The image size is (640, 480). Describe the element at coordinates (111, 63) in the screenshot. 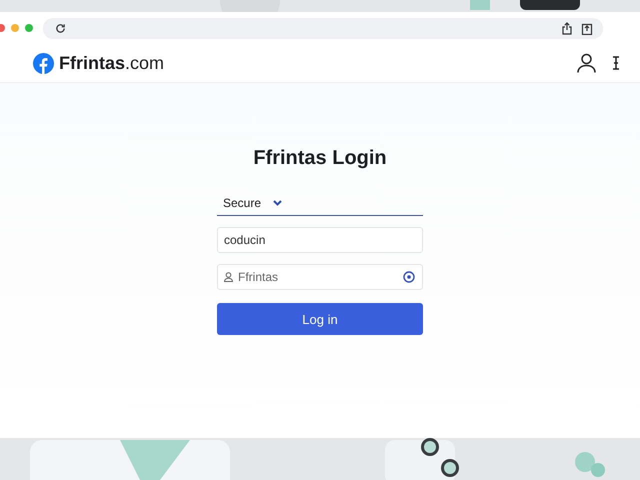

I see `site-name: Ffrintas.com` at that location.